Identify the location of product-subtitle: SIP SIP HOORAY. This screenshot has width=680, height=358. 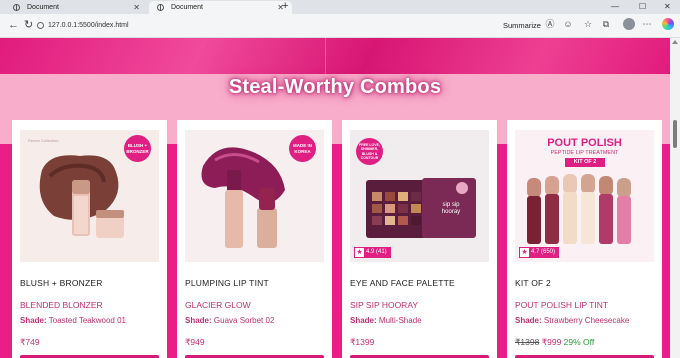
(384, 305).